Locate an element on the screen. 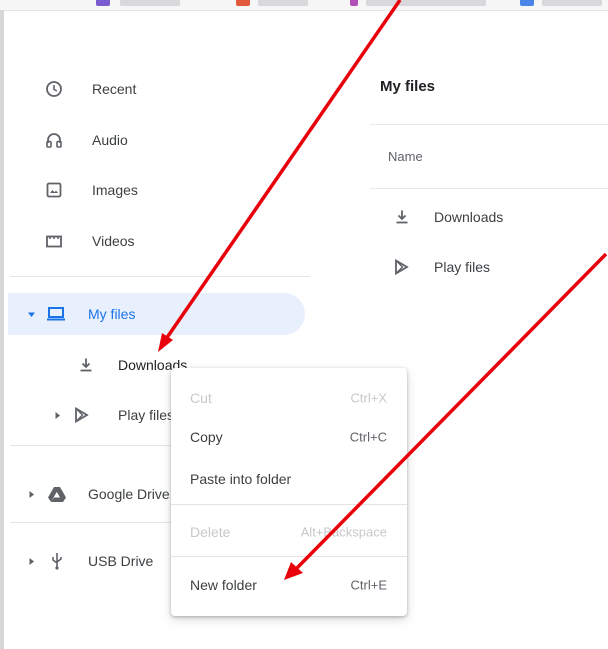 This screenshot has width=608, height=649. headphones-icon is located at coordinates (54, 140).